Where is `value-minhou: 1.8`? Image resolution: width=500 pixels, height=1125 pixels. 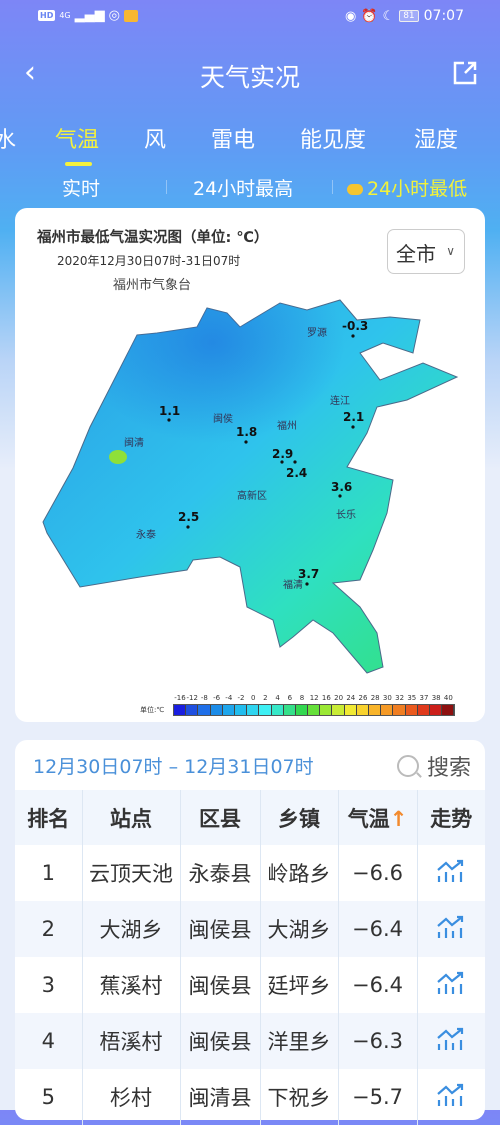
value-minhou: 1.8 is located at coordinates (246, 432).